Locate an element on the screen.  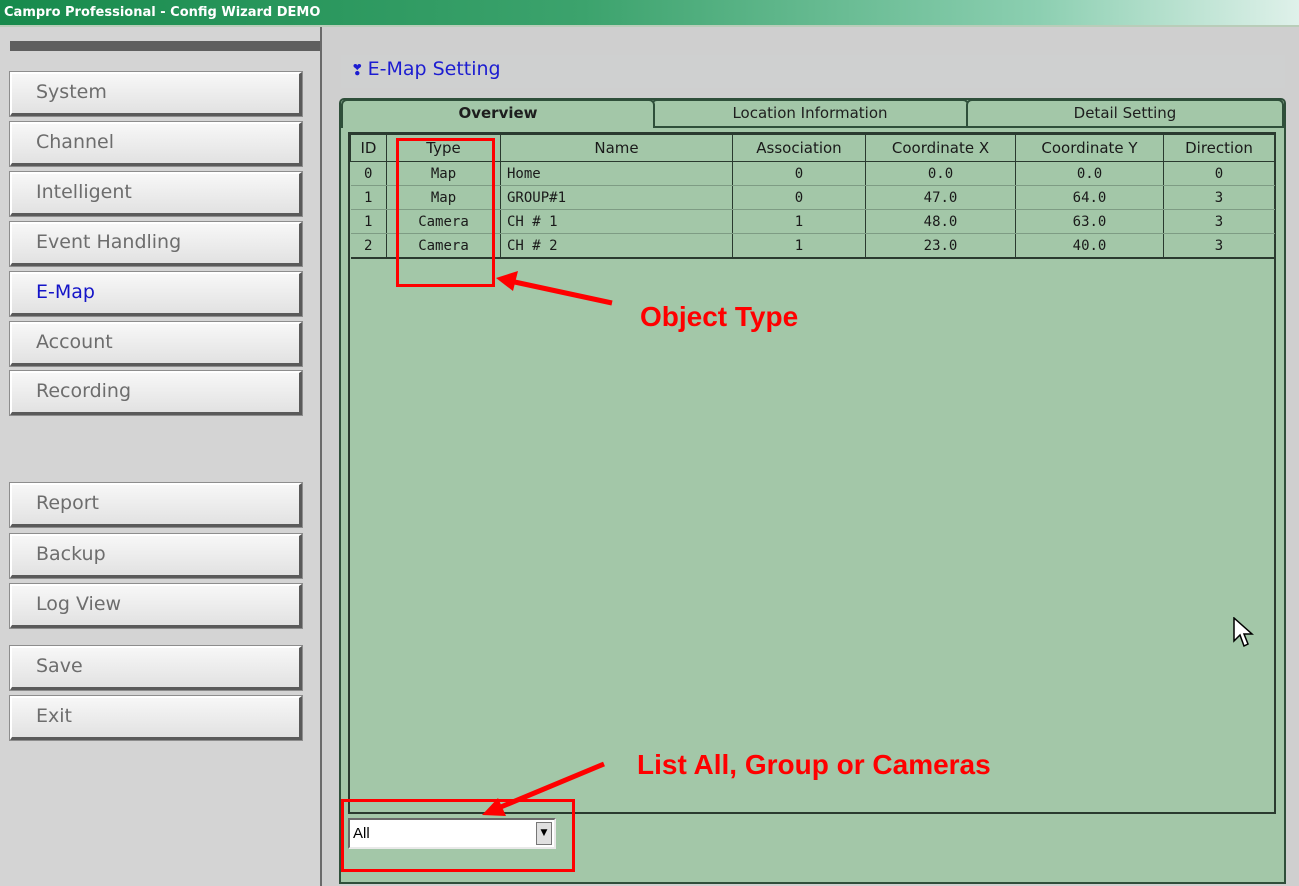
annotation-arrow-type is located at coordinates (561, 292).